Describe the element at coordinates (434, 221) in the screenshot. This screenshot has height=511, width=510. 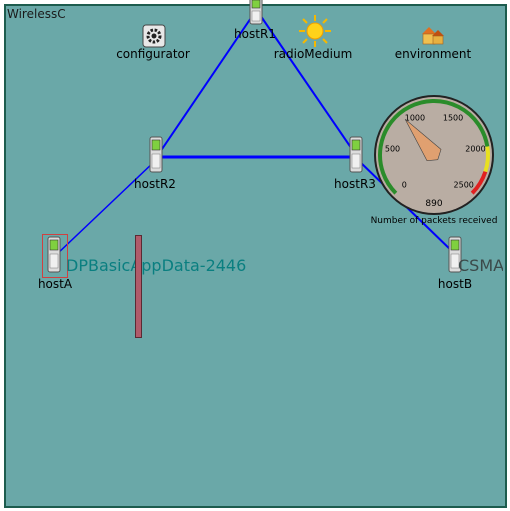
I see `gauge-caption: Number of packets received` at that location.